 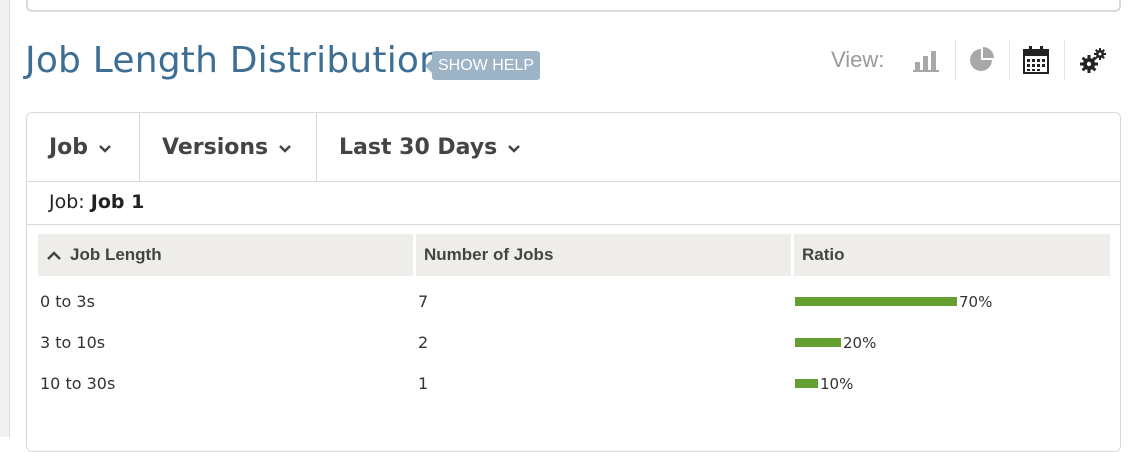 What do you see at coordinates (54, 255) in the screenshot?
I see `chevron-up-icon` at bounding box center [54, 255].